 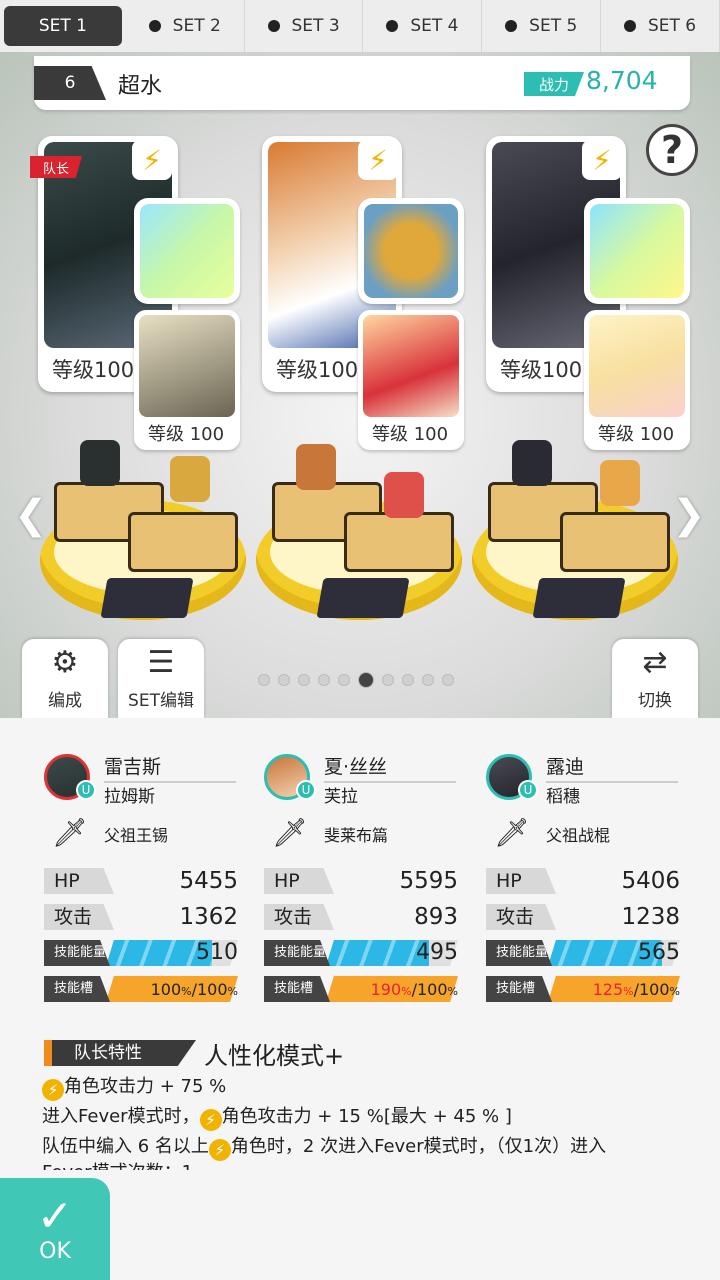 I want to click on hp-value: 5455, so click(x=208, y=881).